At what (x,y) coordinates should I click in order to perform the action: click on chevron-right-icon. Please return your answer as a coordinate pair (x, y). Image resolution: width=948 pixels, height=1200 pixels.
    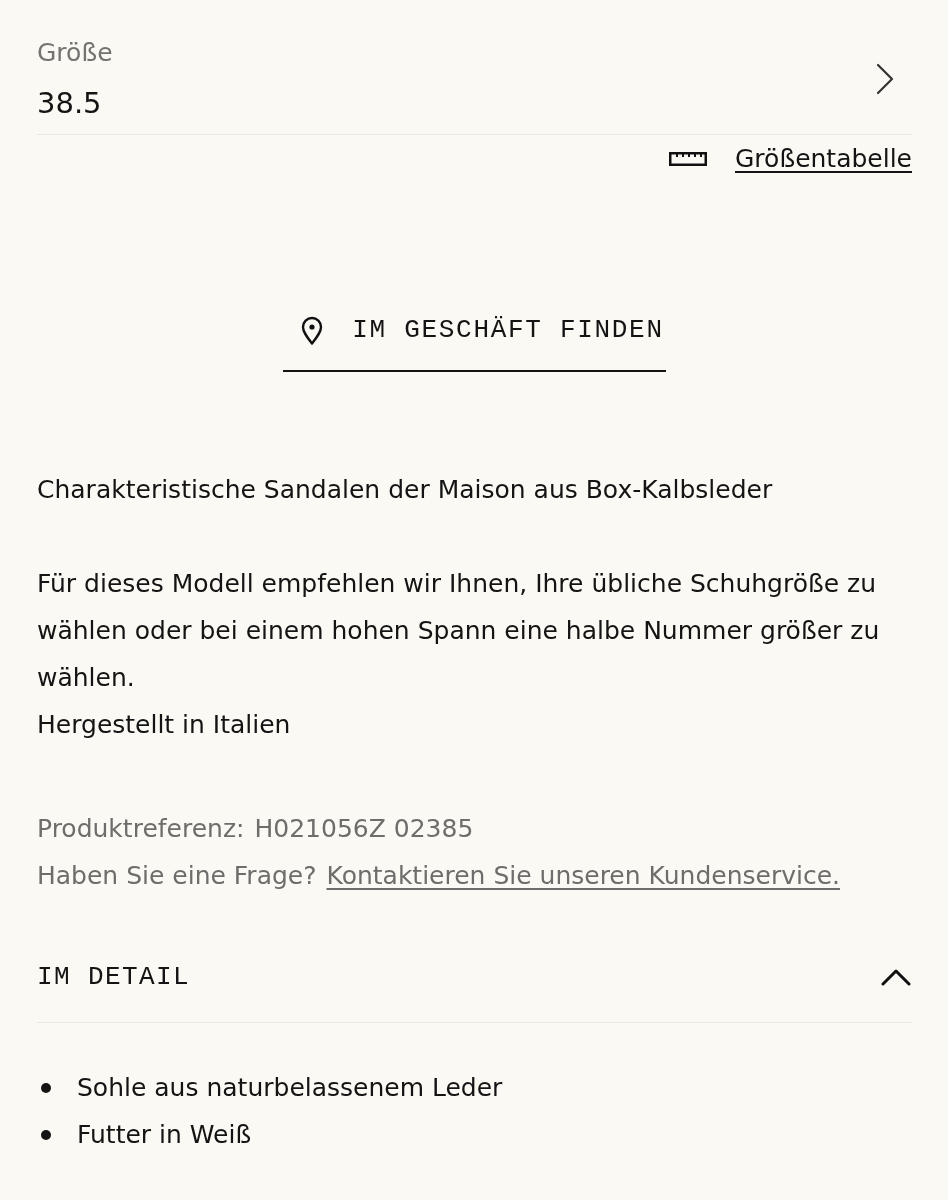
    Looking at the image, I should click on (885, 79).